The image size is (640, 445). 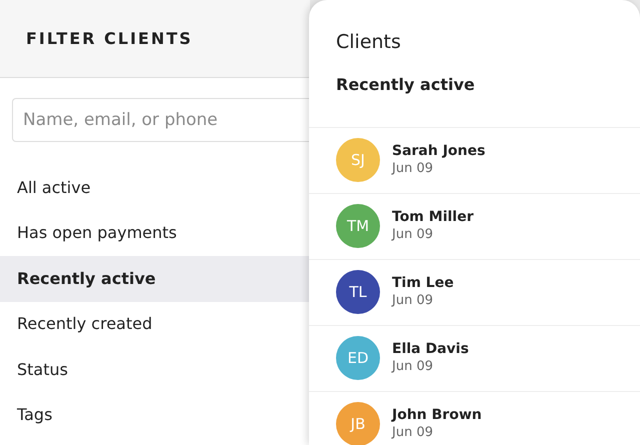 What do you see at coordinates (358, 423) in the screenshot?
I see `avatar: JB` at bounding box center [358, 423].